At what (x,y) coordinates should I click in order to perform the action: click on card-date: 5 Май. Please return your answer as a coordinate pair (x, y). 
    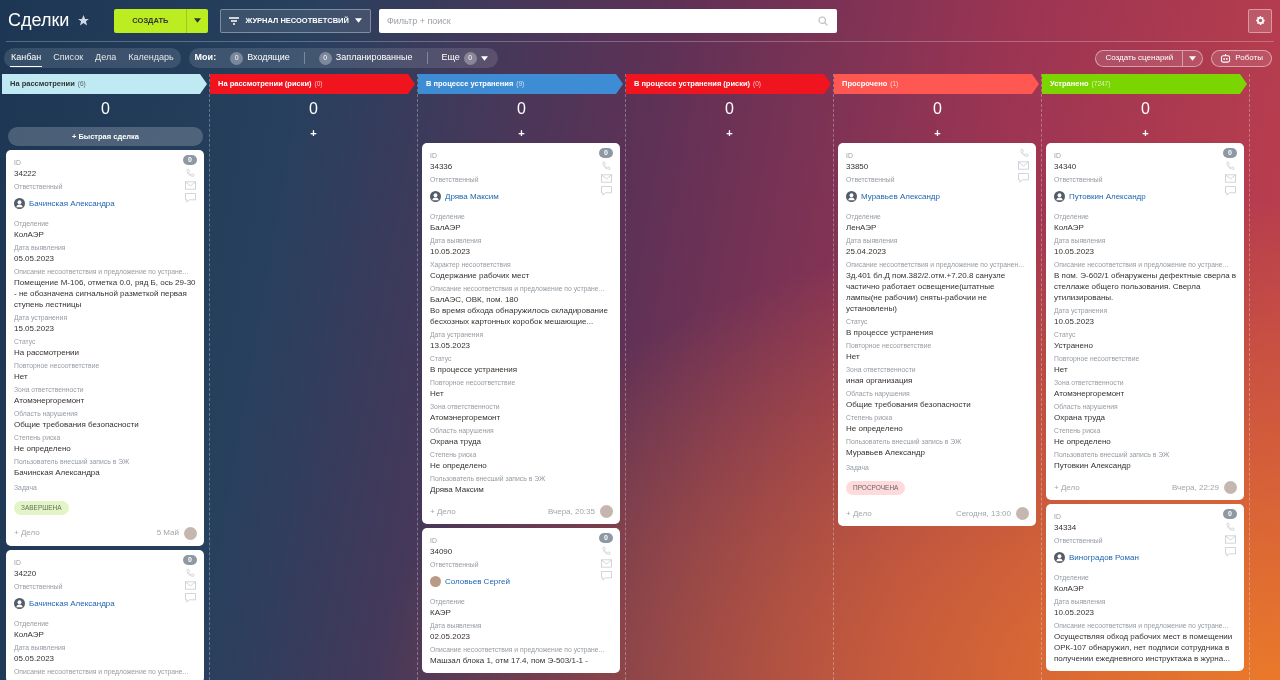
    Looking at the image, I should click on (167, 533).